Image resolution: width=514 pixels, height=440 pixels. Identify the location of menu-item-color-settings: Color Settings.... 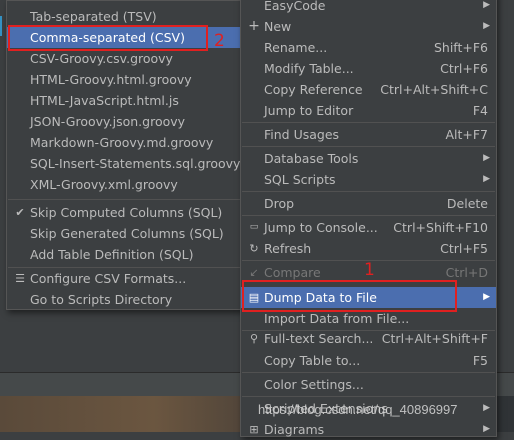
(368, 384).